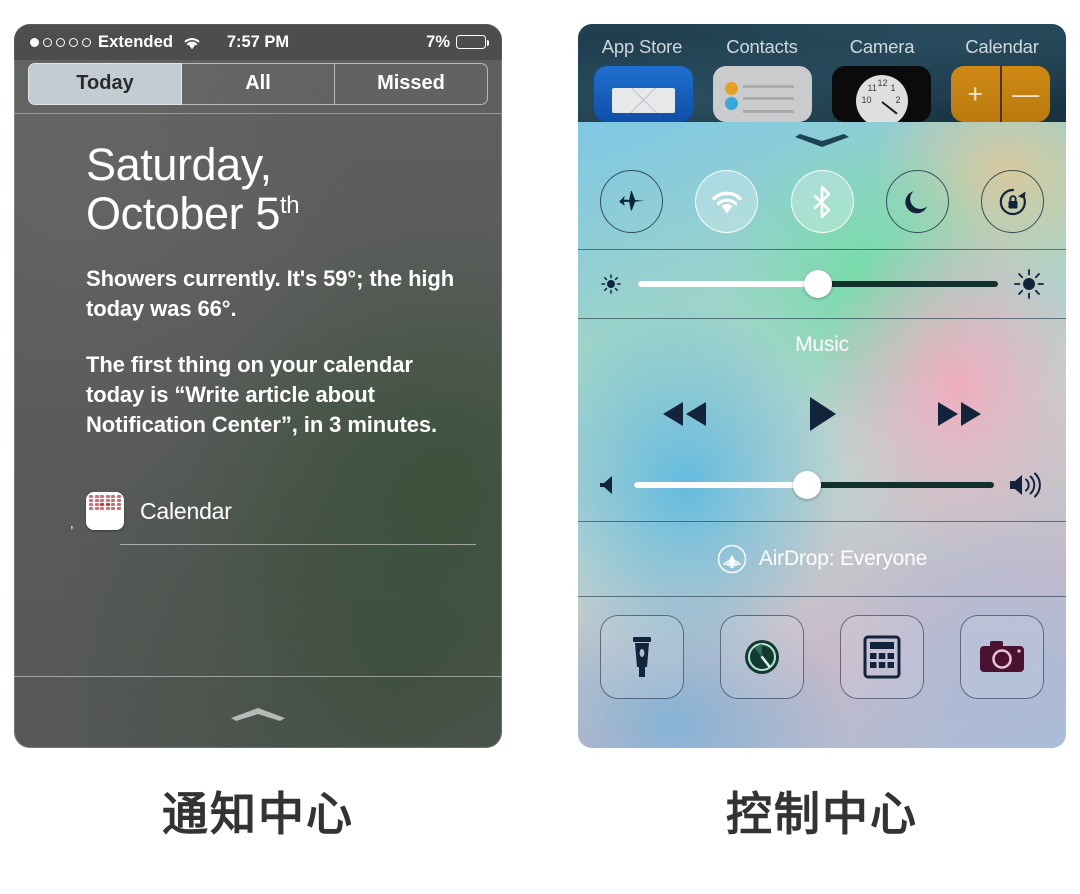 This screenshot has width=1080, height=894. Describe the element at coordinates (606, 485) in the screenshot. I see `speaker-mute-icon` at that location.